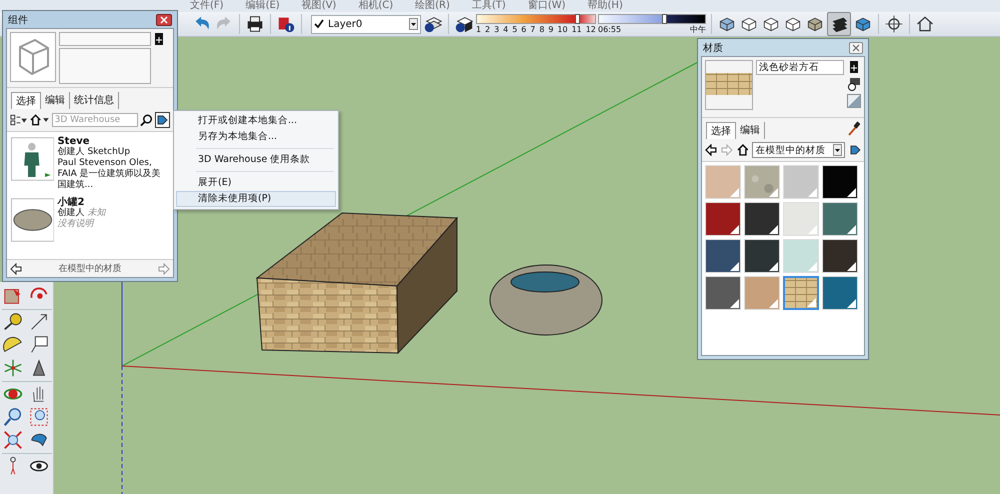 This screenshot has width=1000, height=494. I want to click on slider-label: 2, so click(487, 29).